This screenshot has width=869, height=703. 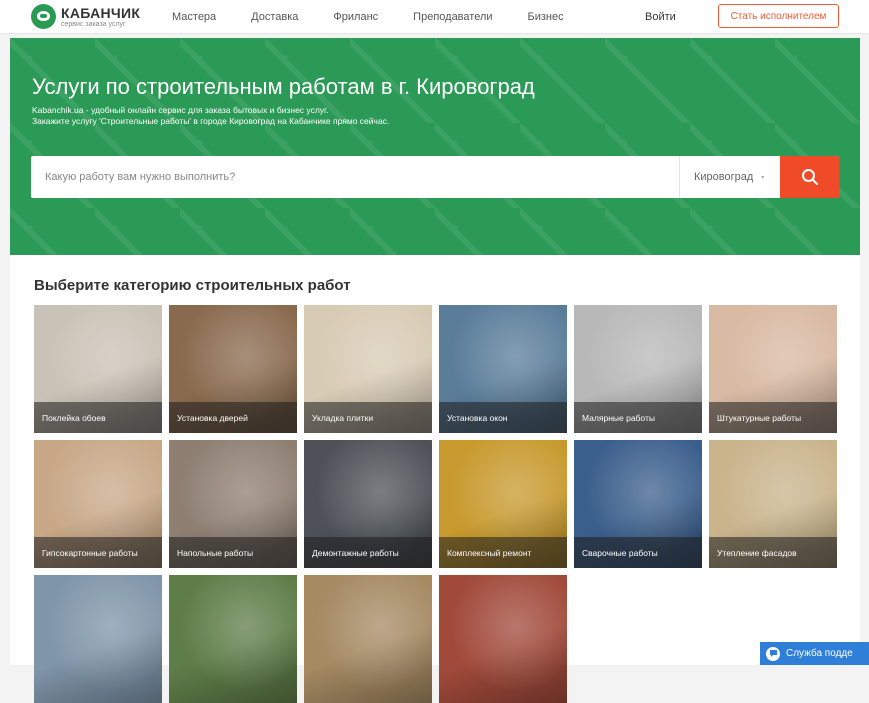 I want to click on city-select-value: Кировоград, so click(x=724, y=177).